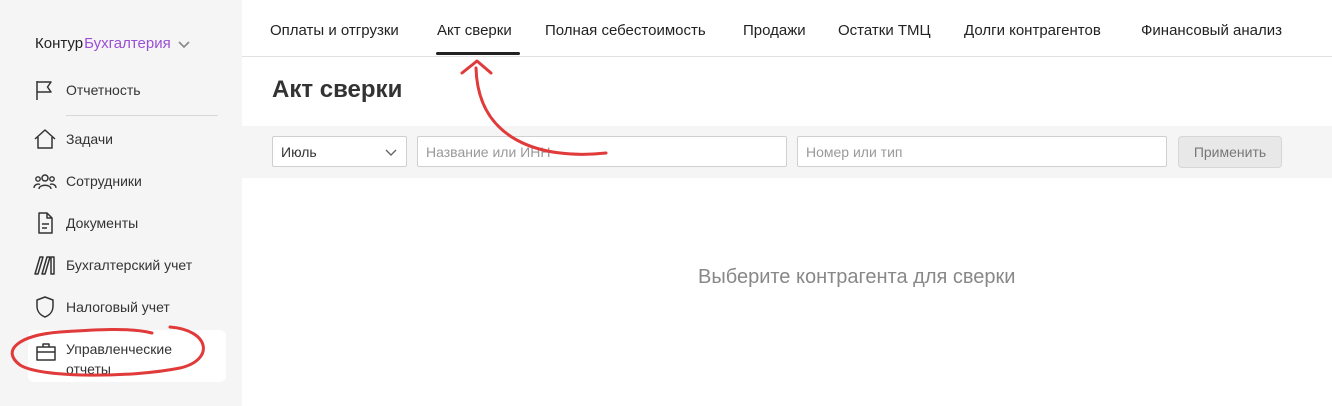  I want to click on flag-icon, so click(44, 90).